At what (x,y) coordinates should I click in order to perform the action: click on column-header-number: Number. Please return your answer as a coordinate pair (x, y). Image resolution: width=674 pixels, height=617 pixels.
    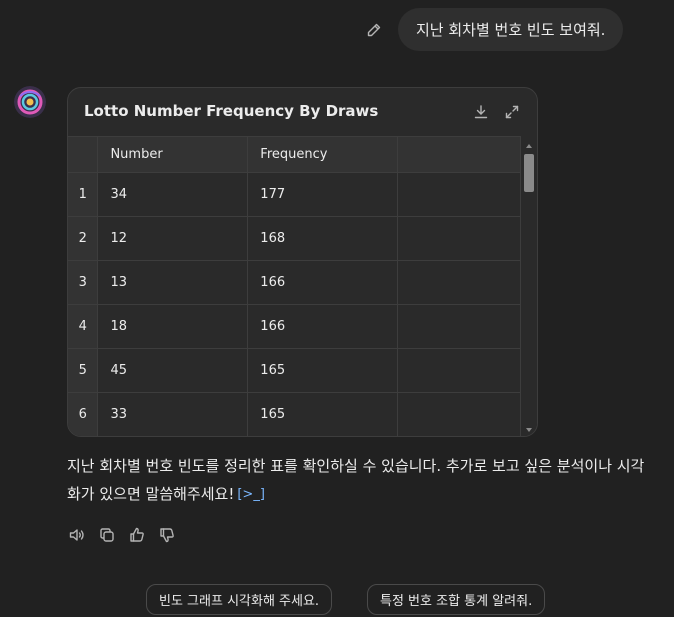
    Looking at the image, I should click on (173, 154).